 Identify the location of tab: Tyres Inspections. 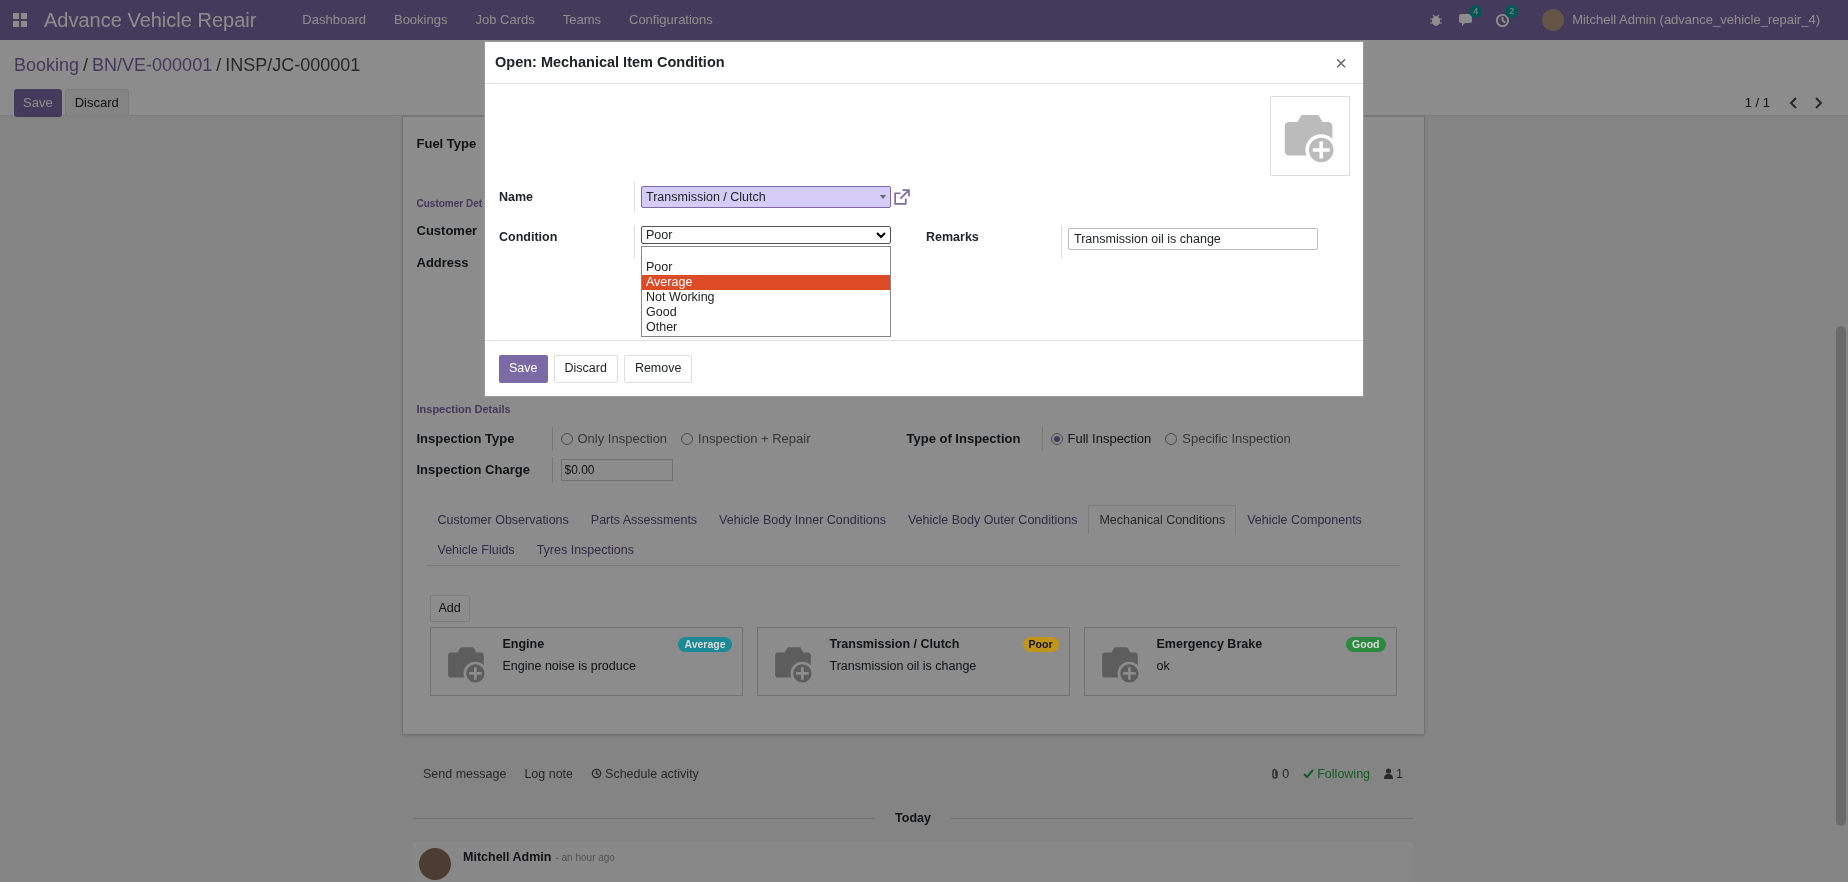
(585, 550).